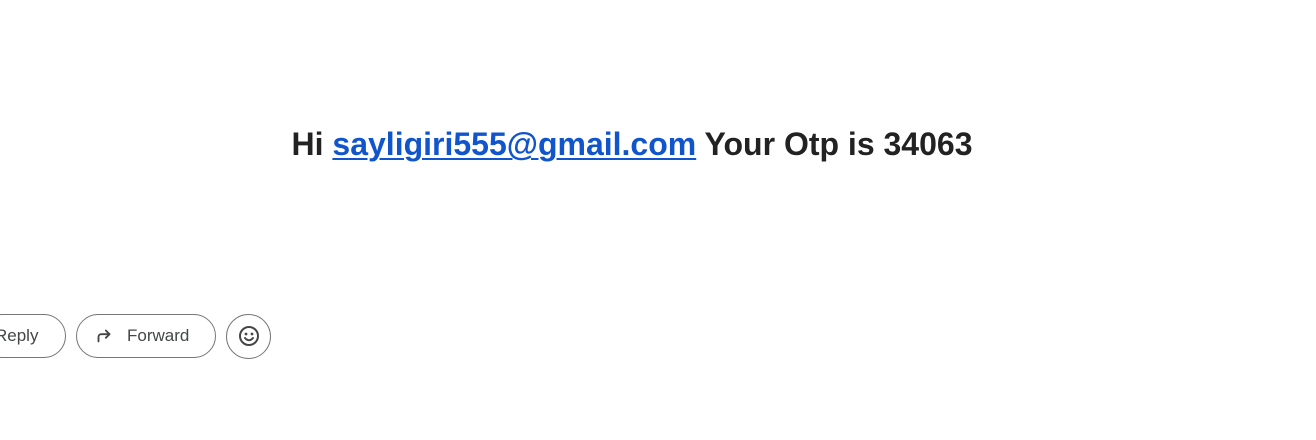 This screenshot has height=440, width=1316. I want to click on reply-button: Reply, so click(33, 336).